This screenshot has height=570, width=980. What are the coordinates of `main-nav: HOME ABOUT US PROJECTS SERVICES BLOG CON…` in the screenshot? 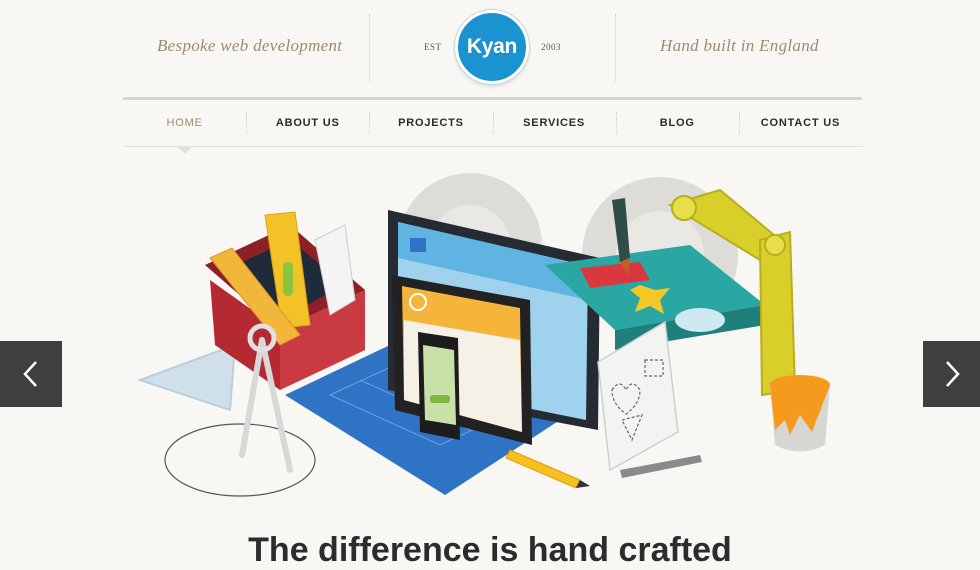 It's located at (492, 125).